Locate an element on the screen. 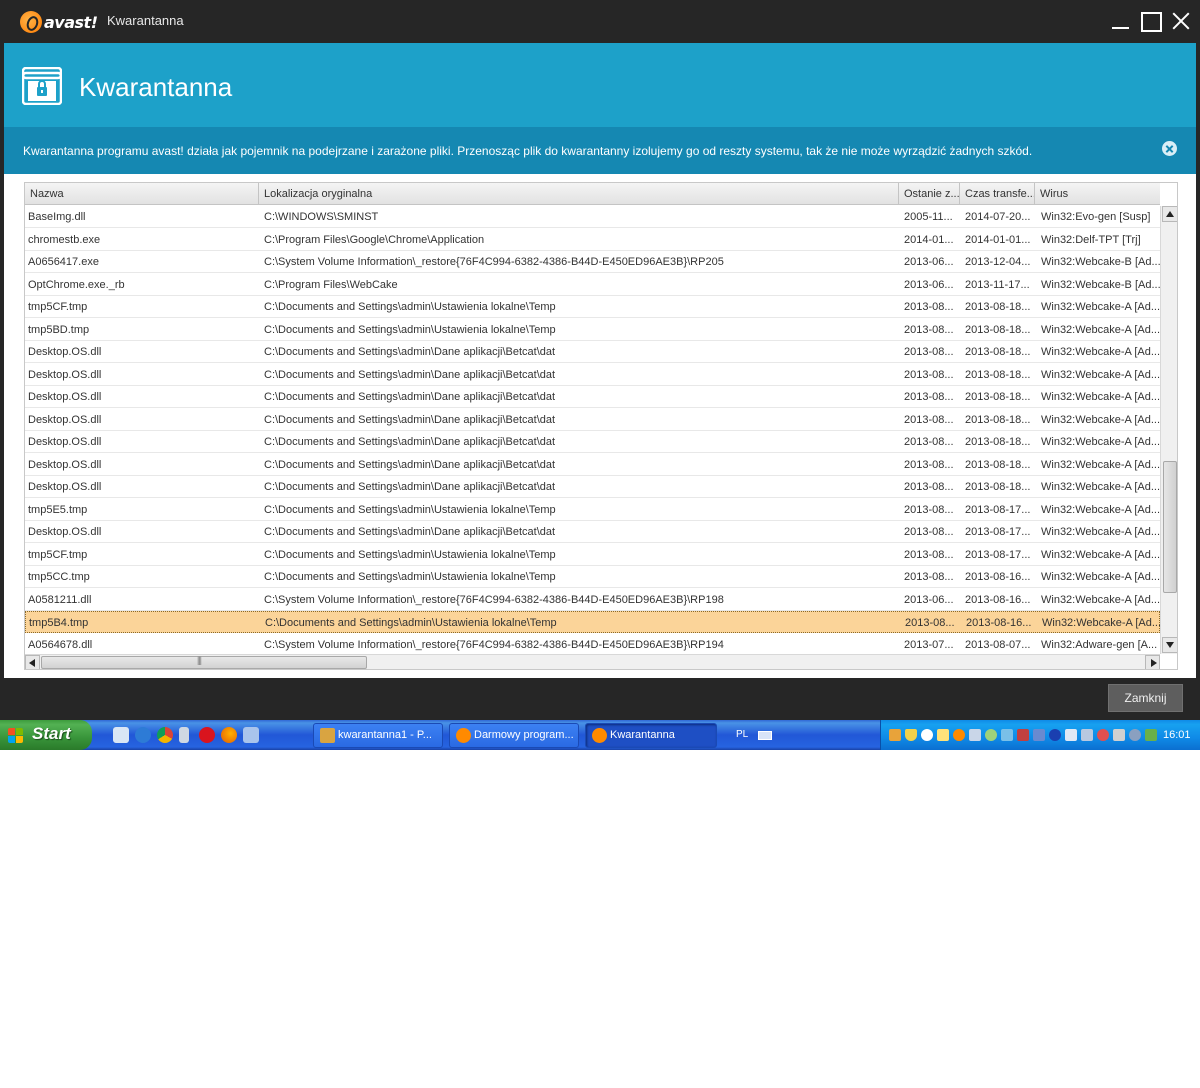 Image resolution: width=1200 pixels, height=1088 pixels. tray-update-icon is located at coordinates (991, 735).